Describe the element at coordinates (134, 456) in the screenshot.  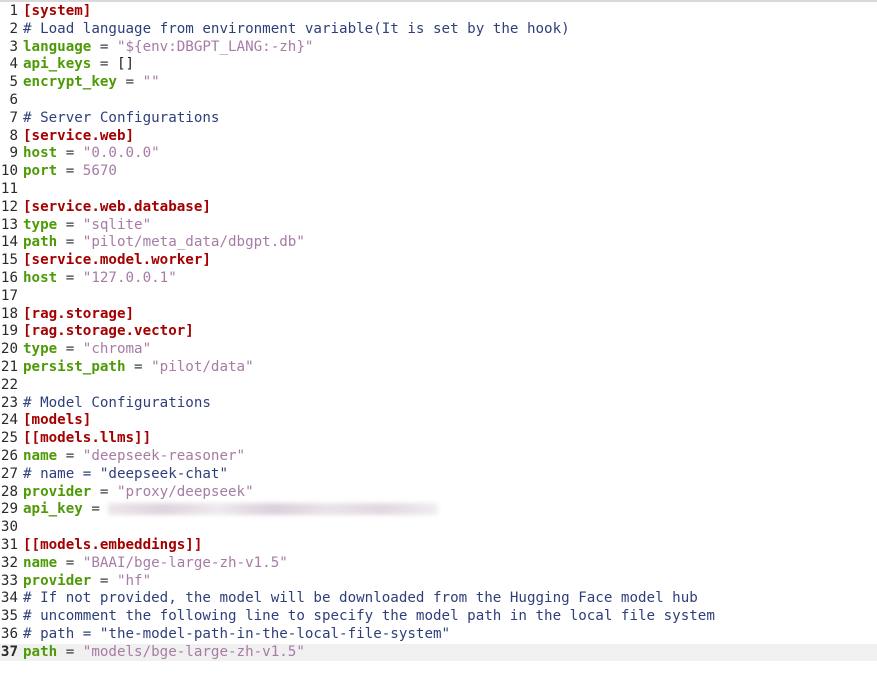
I see `line-content: name = "deepseek-reasoner"` at that location.